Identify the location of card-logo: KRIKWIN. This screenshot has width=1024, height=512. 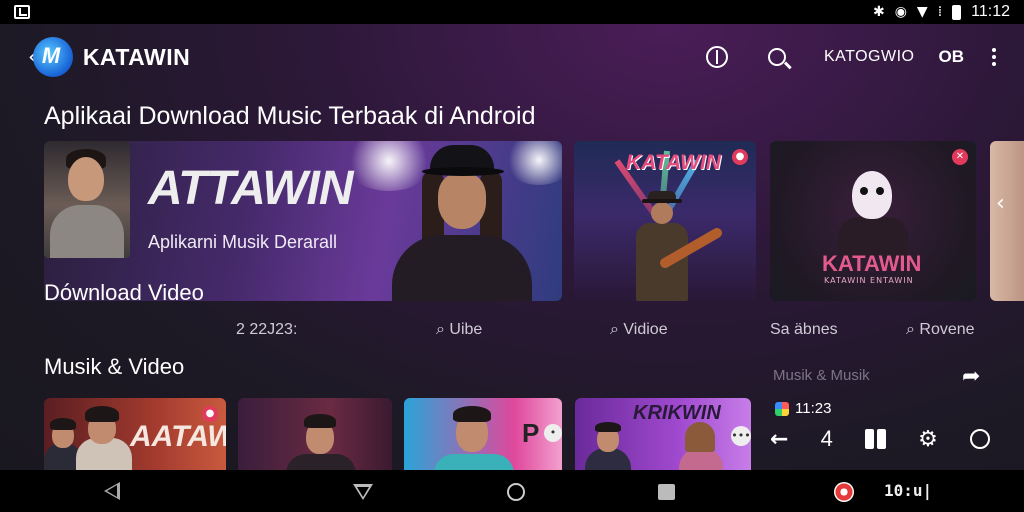
(677, 413).